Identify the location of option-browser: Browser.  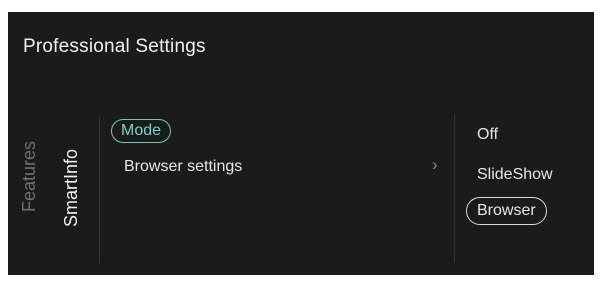
(506, 211).